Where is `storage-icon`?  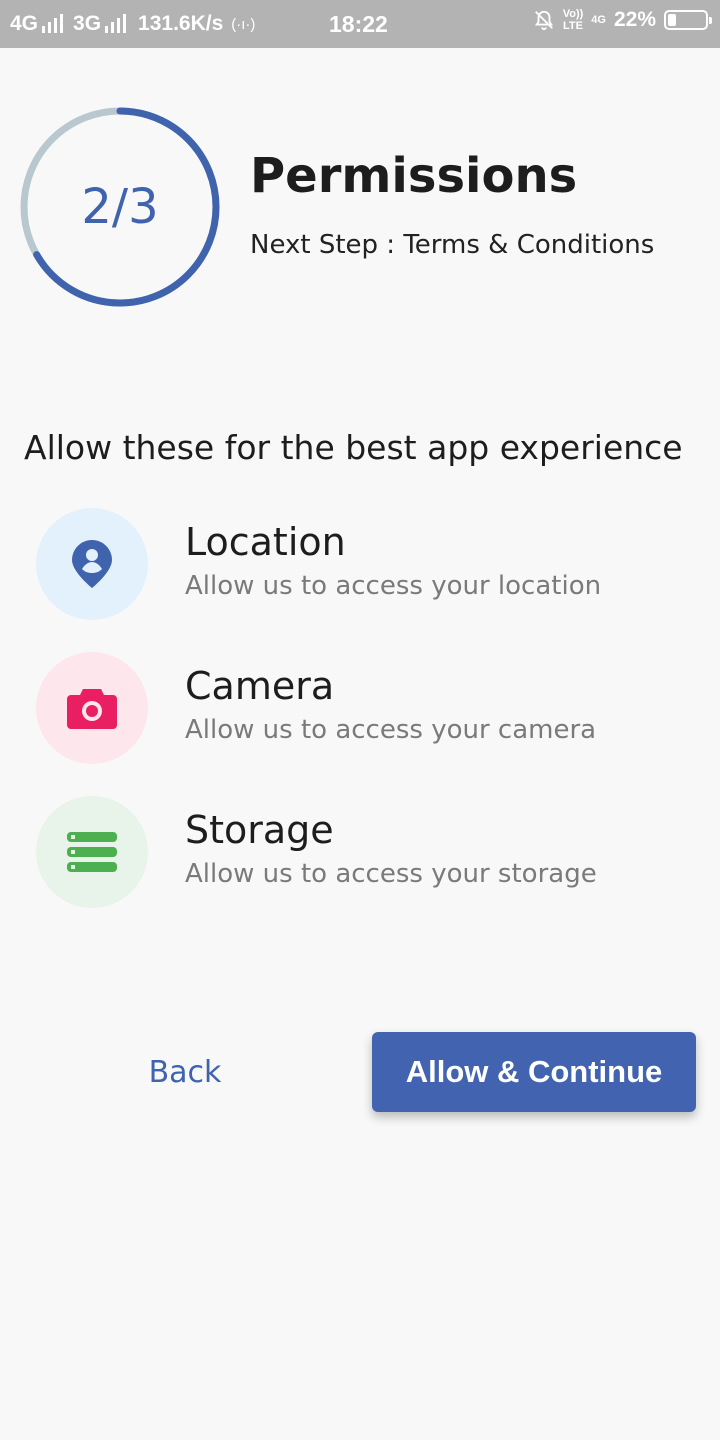 storage-icon is located at coordinates (92, 852).